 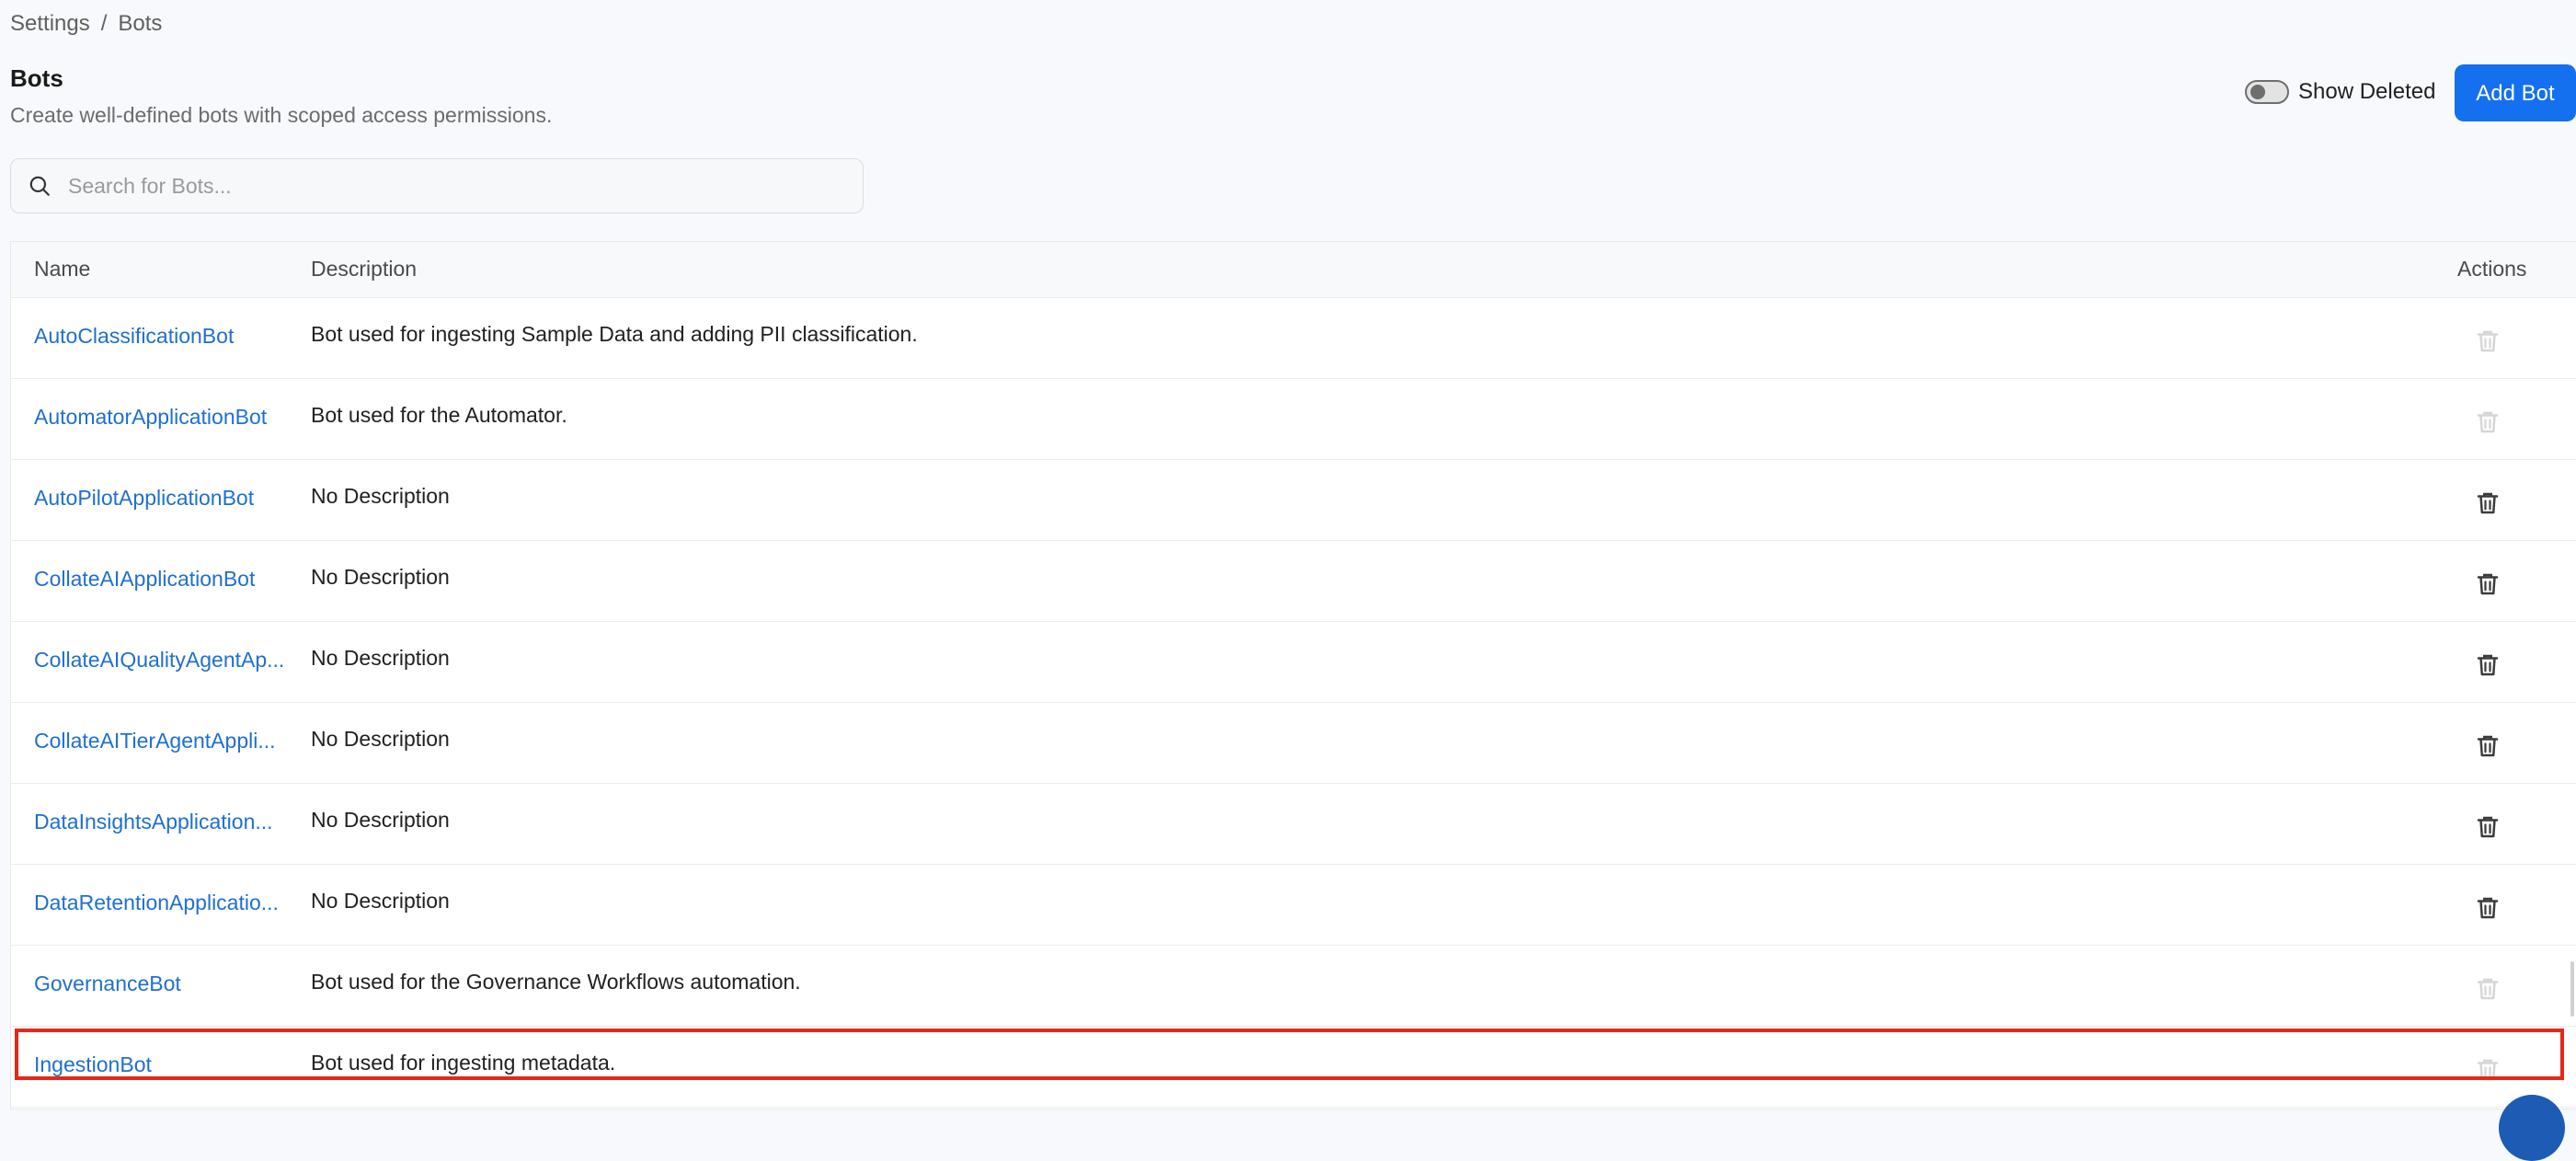 I want to click on page-title: Bots, so click(x=37, y=78).